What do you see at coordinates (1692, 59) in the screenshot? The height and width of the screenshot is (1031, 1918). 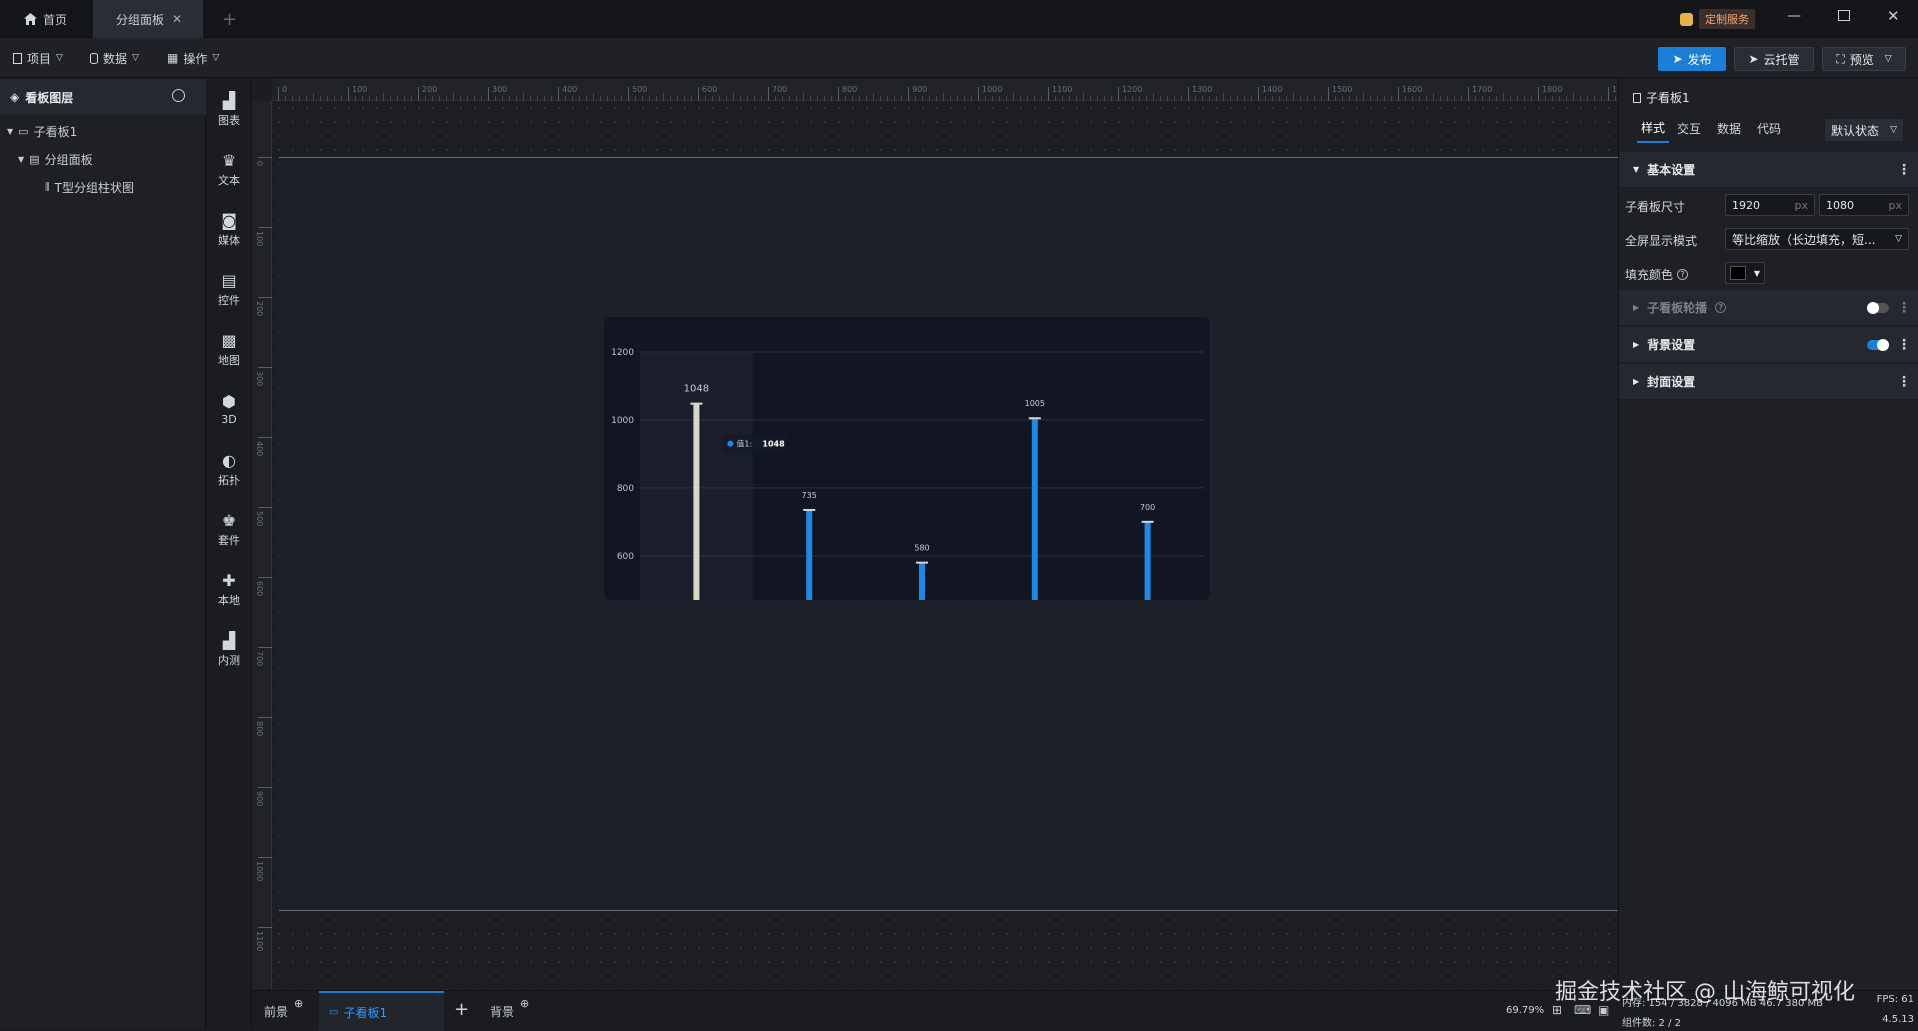 I see `publish-button: ➤ 发布` at bounding box center [1692, 59].